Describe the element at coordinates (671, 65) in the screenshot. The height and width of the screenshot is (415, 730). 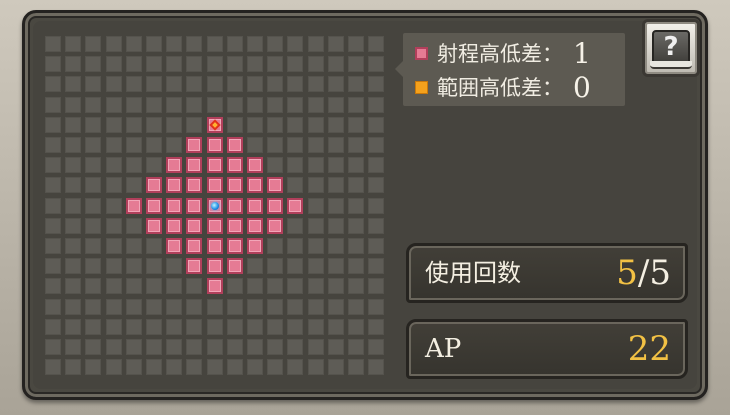
I see `help-book-page` at that location.